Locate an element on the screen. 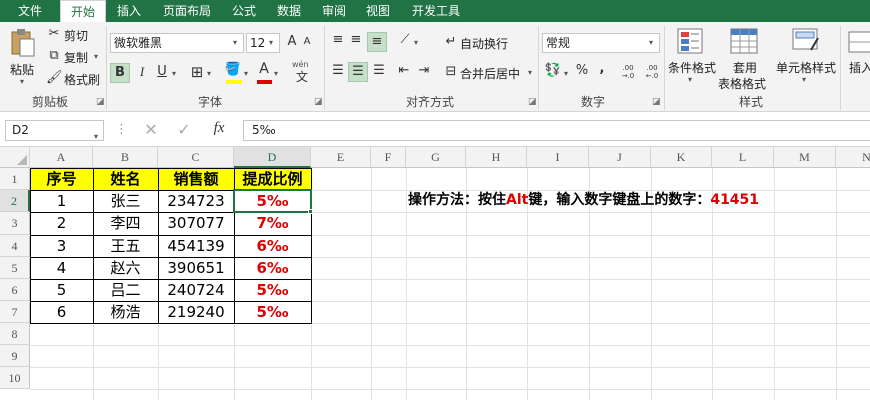 This screenshot has height=400, width=870. row-header: 8 is located at coordinates (15, 334).